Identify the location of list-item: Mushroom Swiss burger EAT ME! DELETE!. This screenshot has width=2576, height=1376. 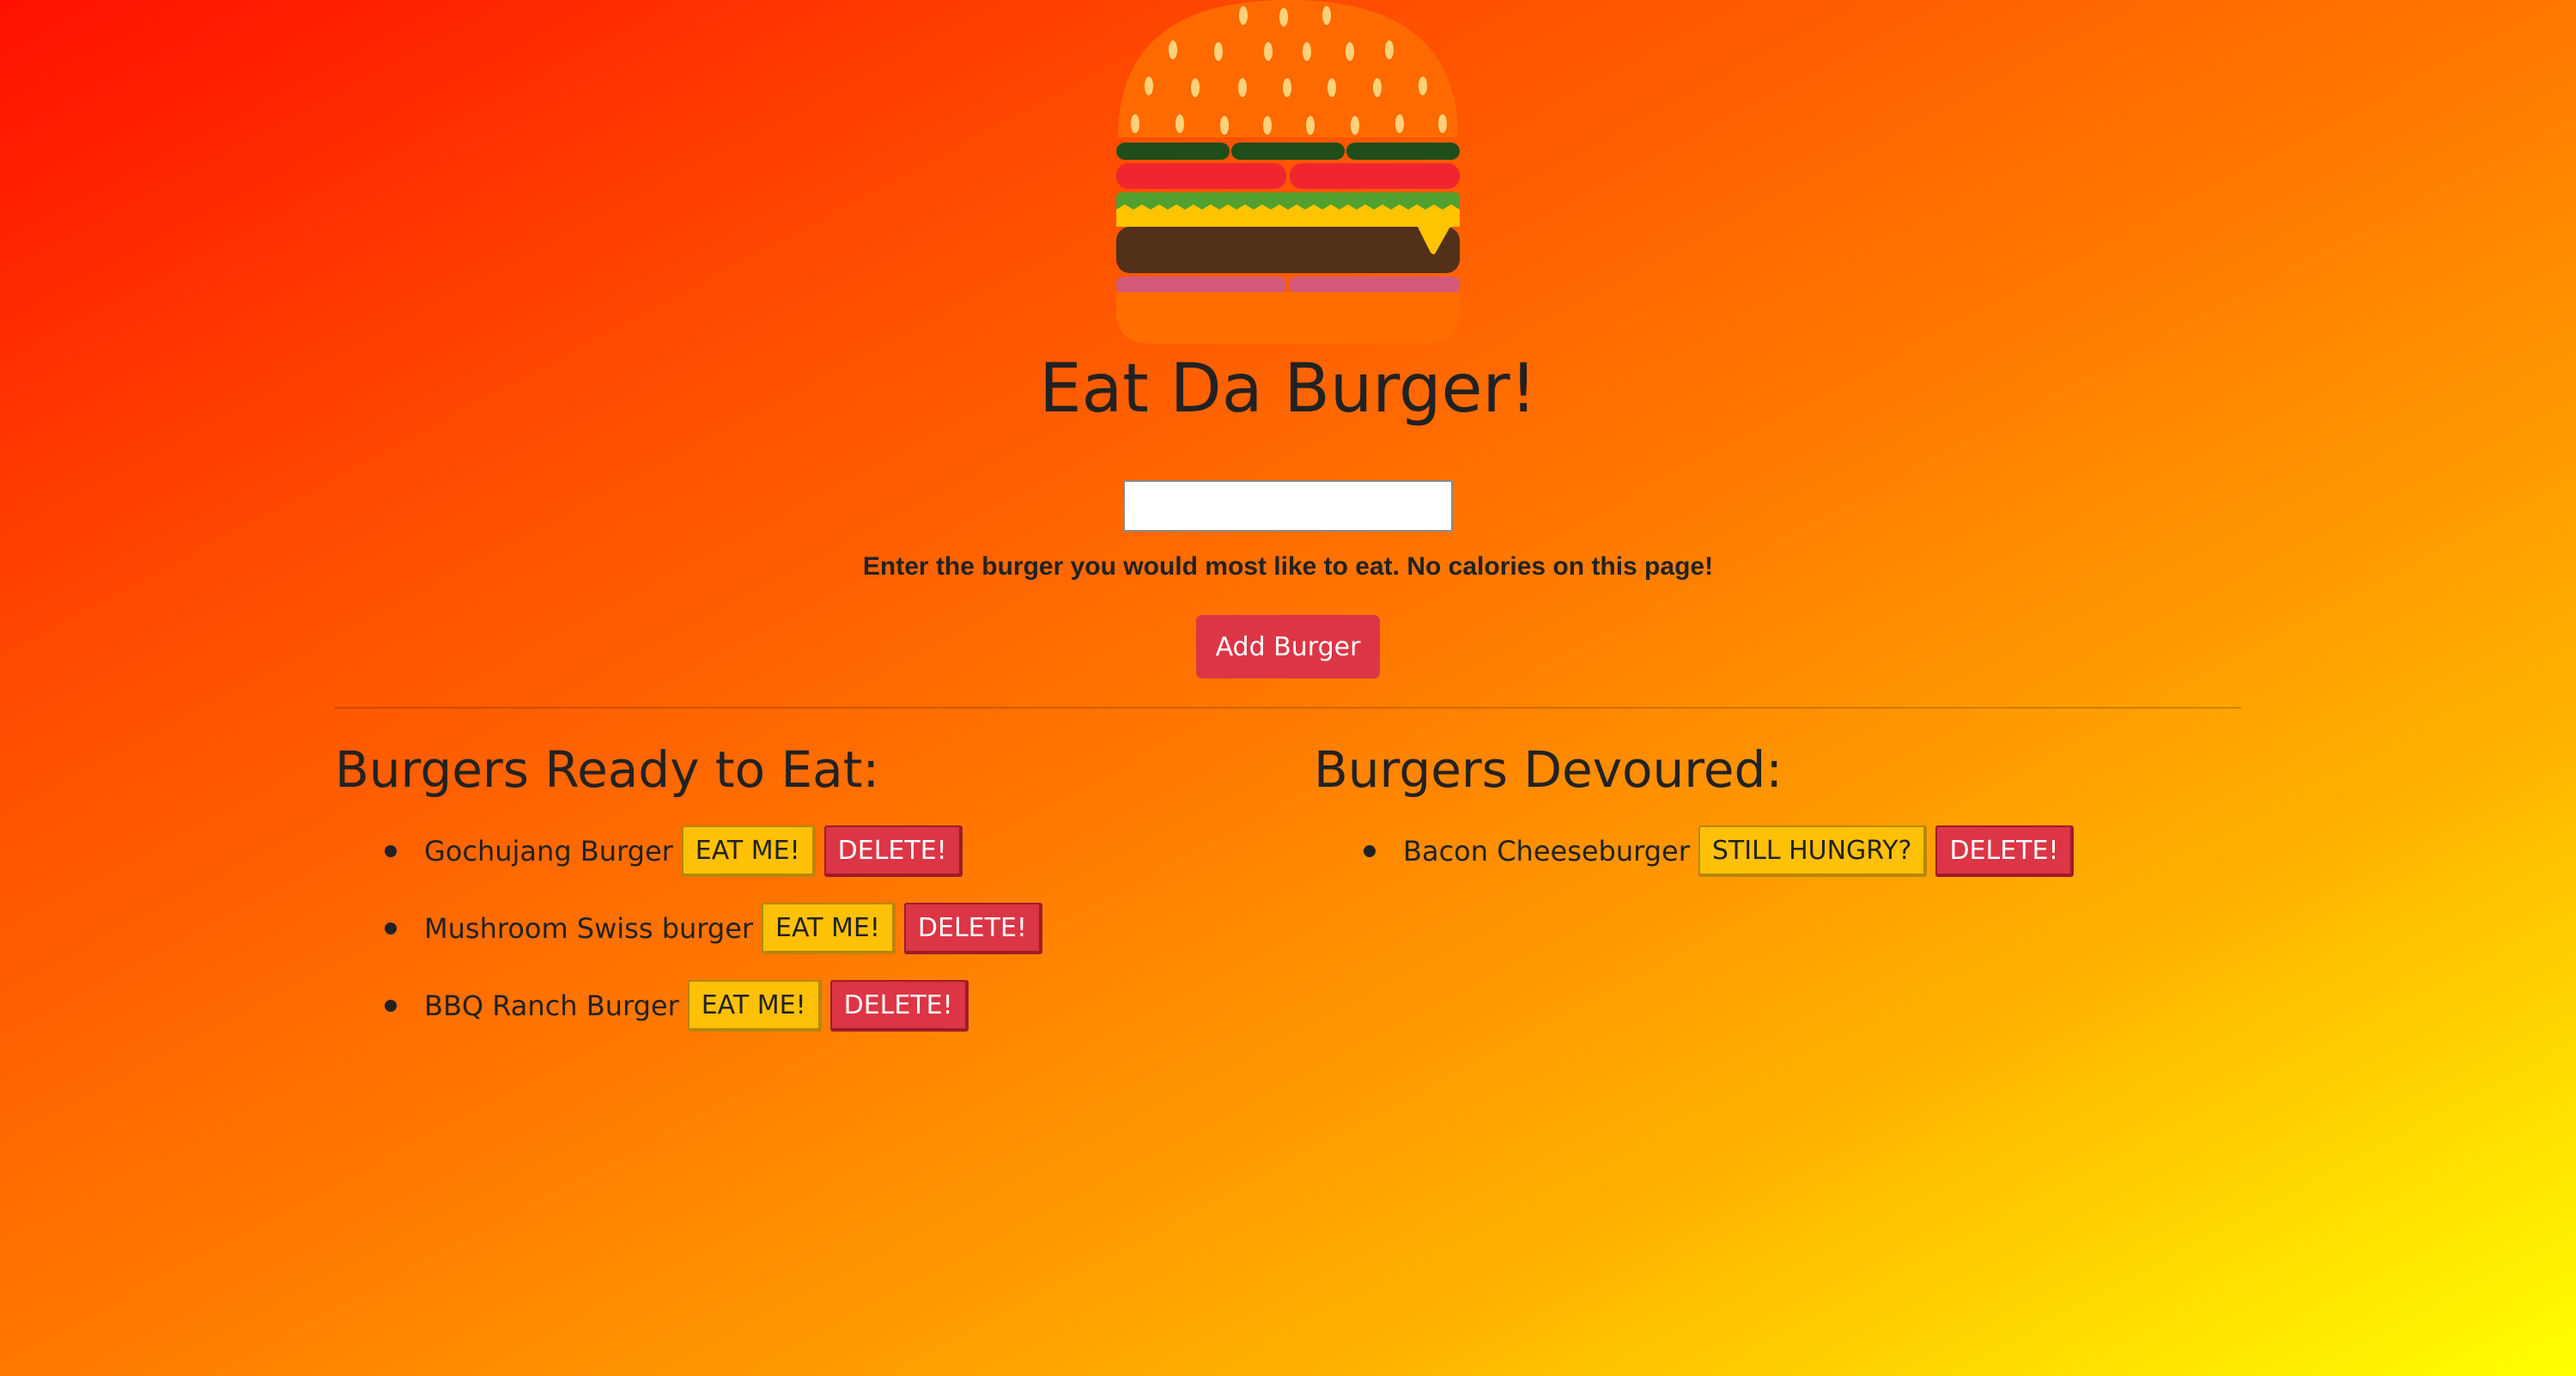
(693, 928).